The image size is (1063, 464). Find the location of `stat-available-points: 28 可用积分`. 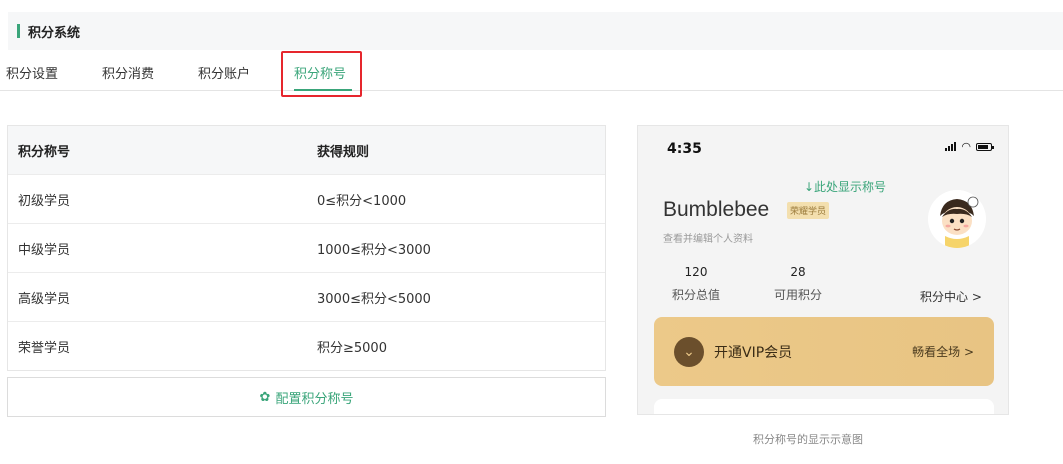

stat-available-points: 28 可用积分 is located at coordinates (798, 284).